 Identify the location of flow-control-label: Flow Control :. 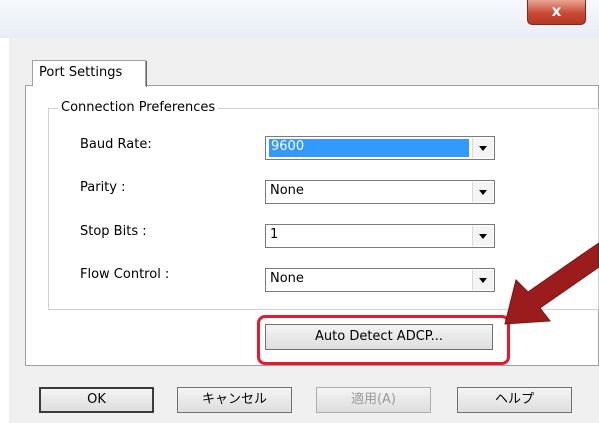
(125, 274).